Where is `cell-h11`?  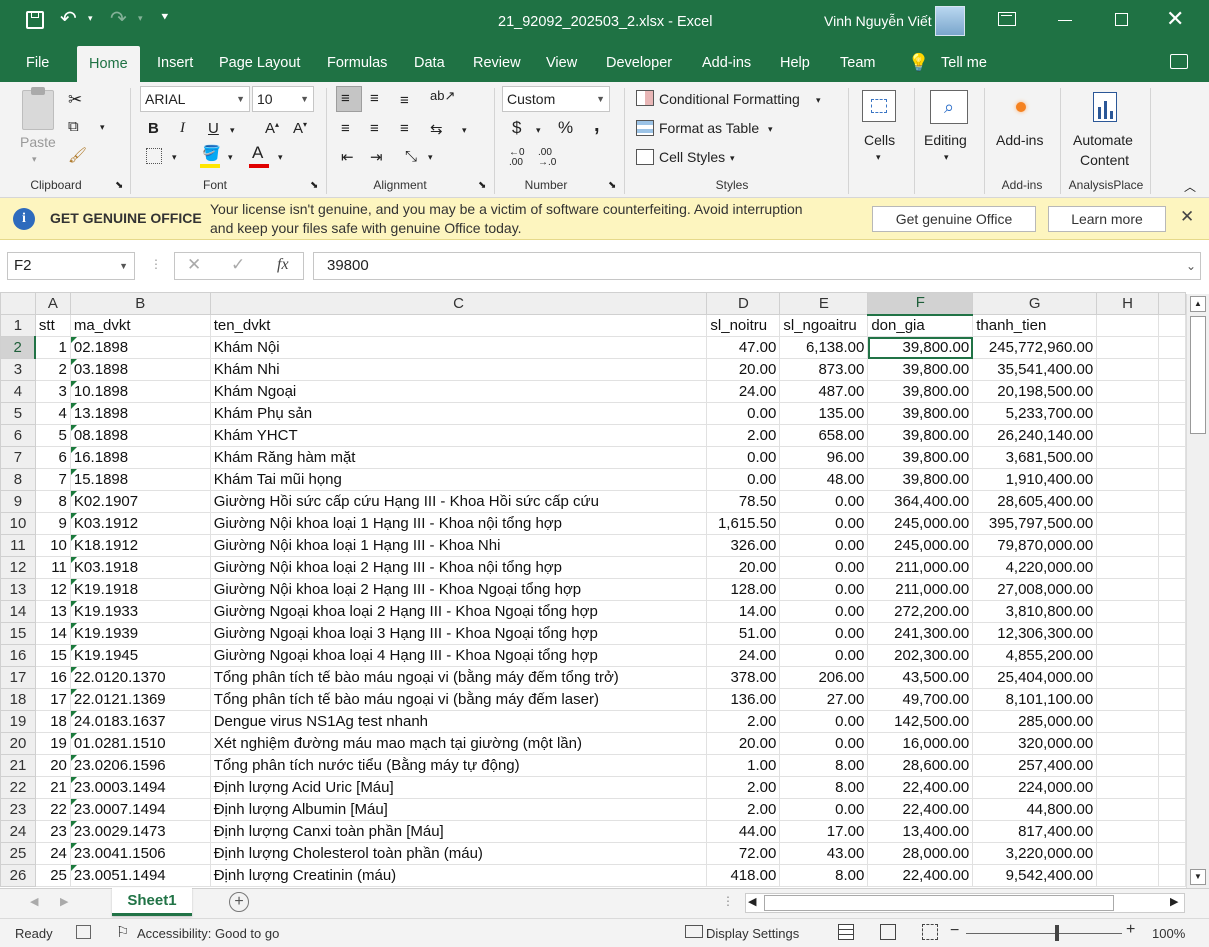 cell-h11 is located at coordinates (1127, 545).